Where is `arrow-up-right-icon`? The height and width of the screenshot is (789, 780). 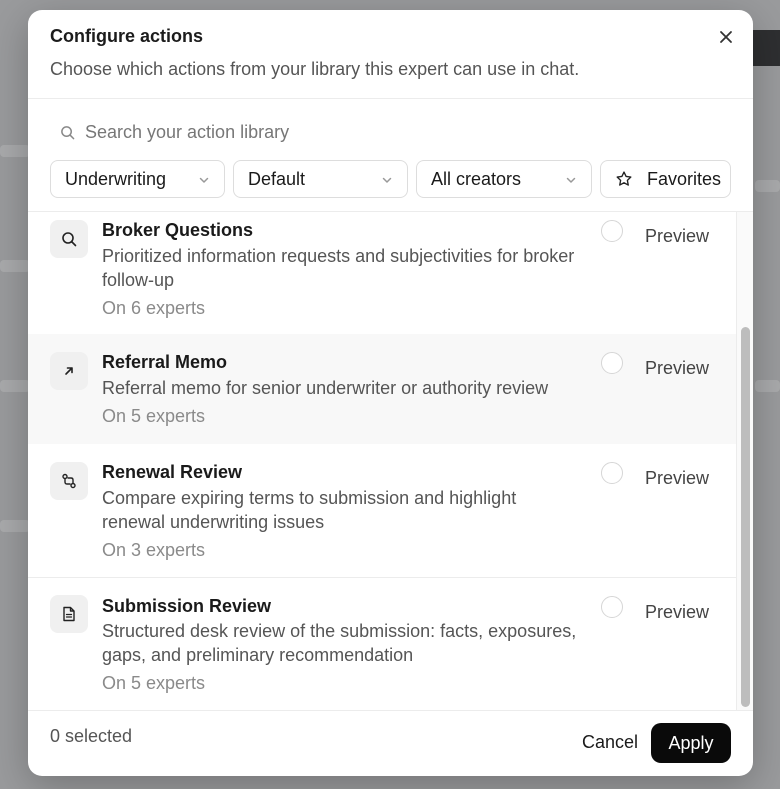 arrow-up-right-icon is located at coordinates (69, 371).